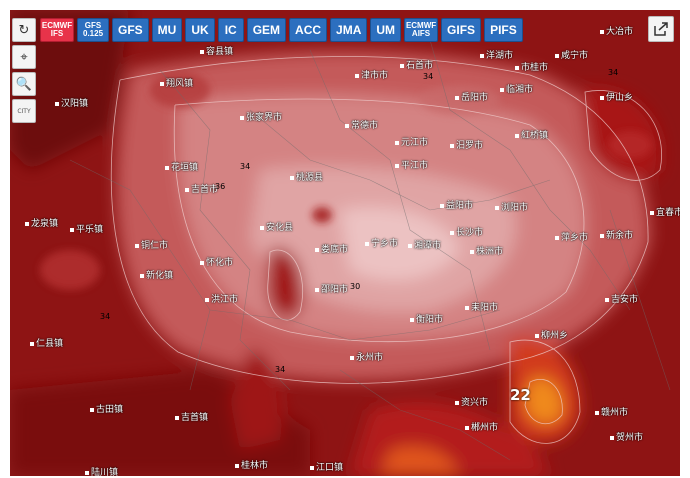  What do you see at coordinates (251, 464) in the screenshot?
I see `city-label: 桂林市` at bounding box center [251, 464].